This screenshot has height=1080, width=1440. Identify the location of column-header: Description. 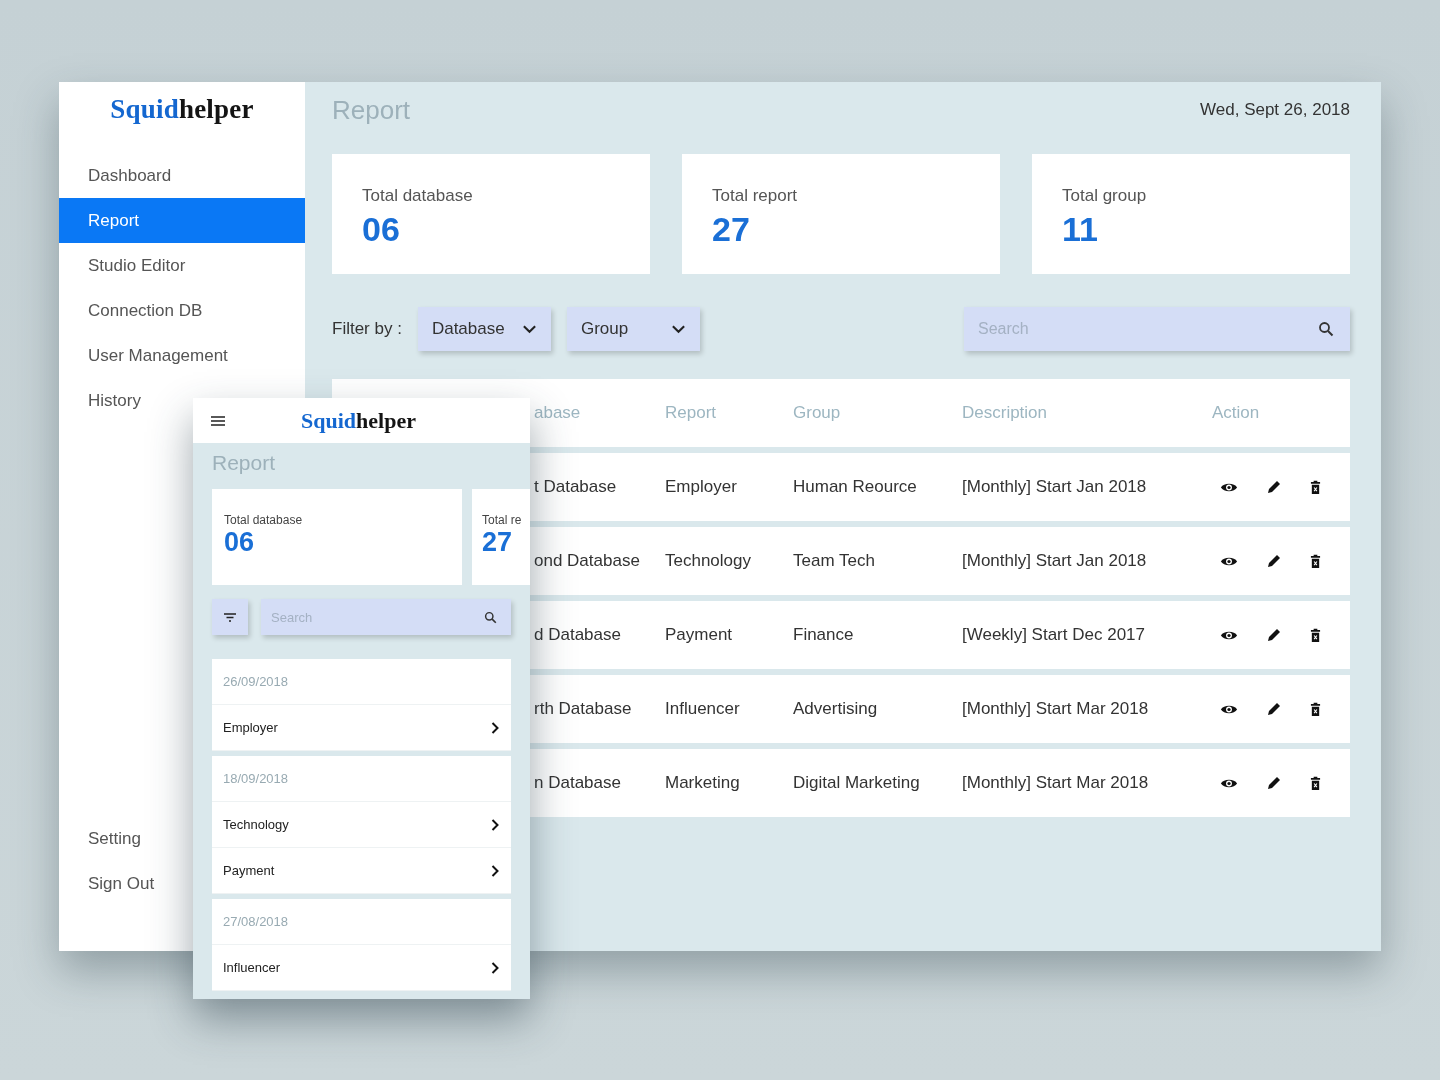
(1005, 413).